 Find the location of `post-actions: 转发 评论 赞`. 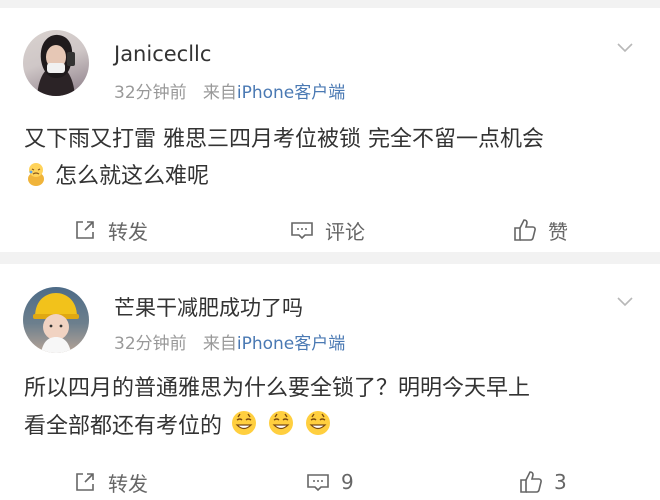

post-actions: 转发 评论 赞 is located at coordinates (330, 230).